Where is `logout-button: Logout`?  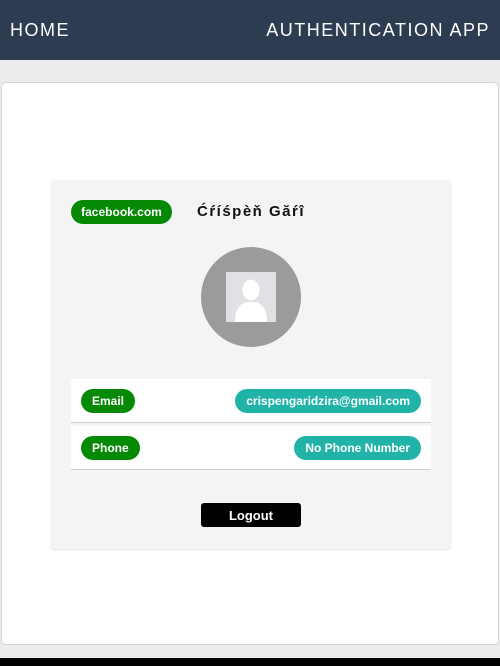
logout-button: Logout is located at coordinates (251, 515).